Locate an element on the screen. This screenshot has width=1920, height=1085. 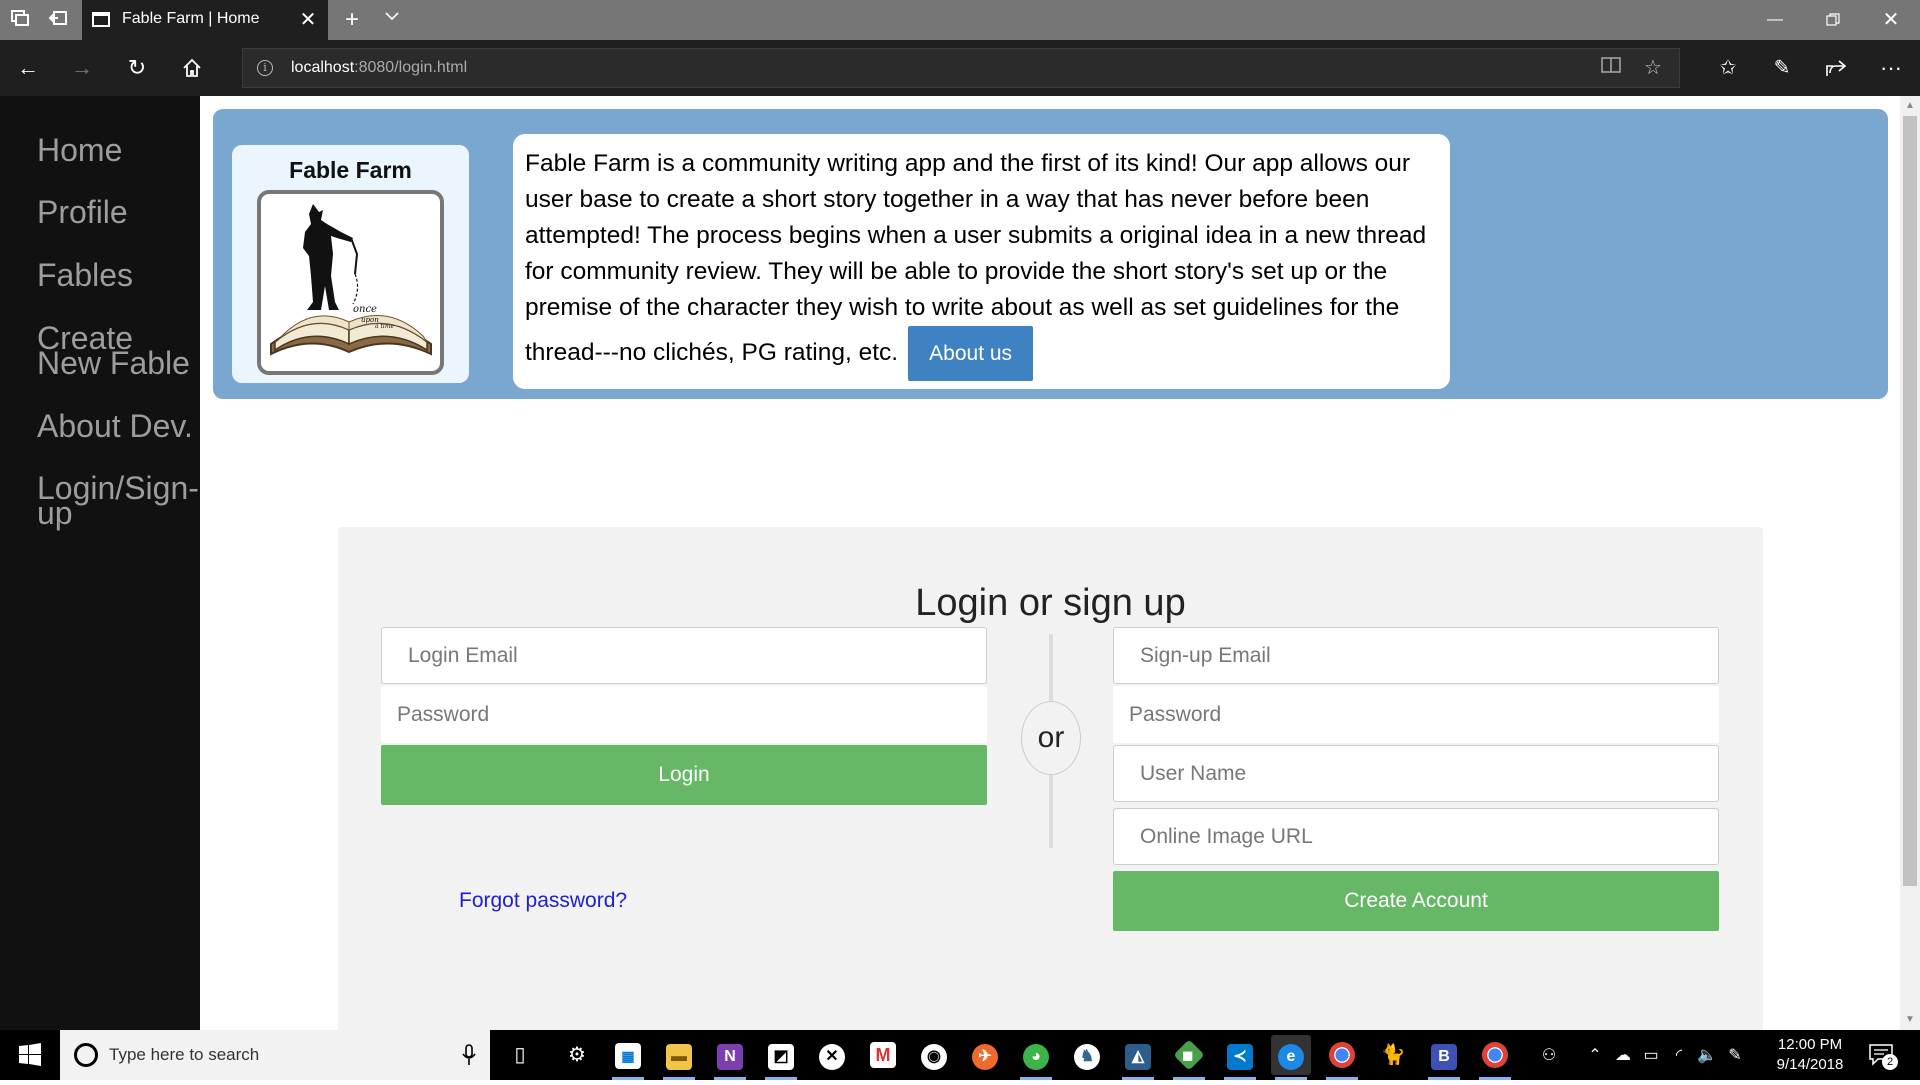
browser-title-bar: Fable Farm | Home ✕ + — ✕ is located at coordinates (960, 20).